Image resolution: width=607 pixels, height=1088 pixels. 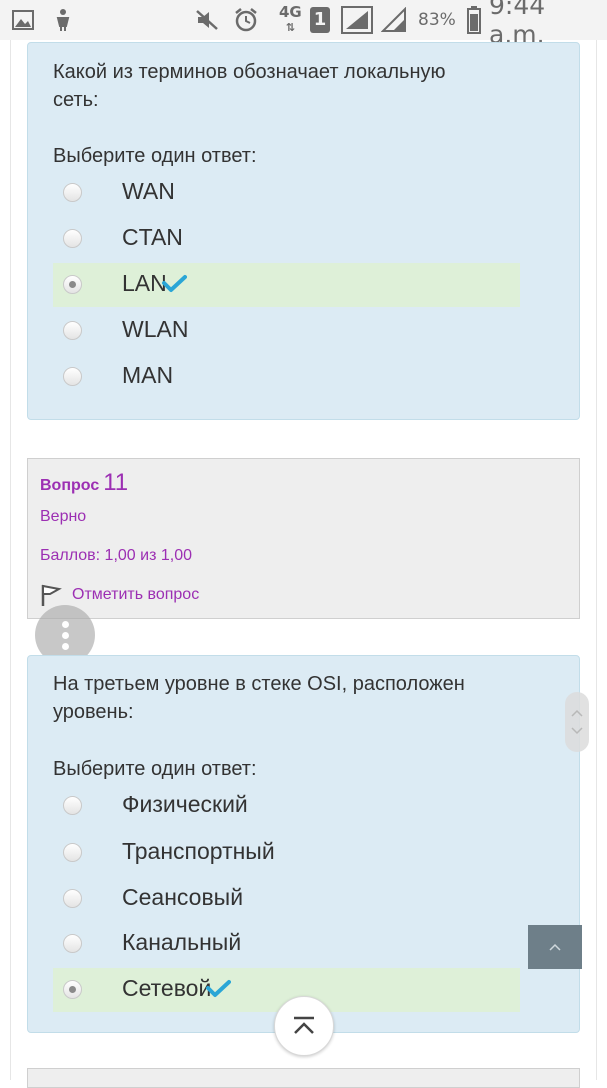 I want to click on sim-badge: 1, so click(x=320, y=20).